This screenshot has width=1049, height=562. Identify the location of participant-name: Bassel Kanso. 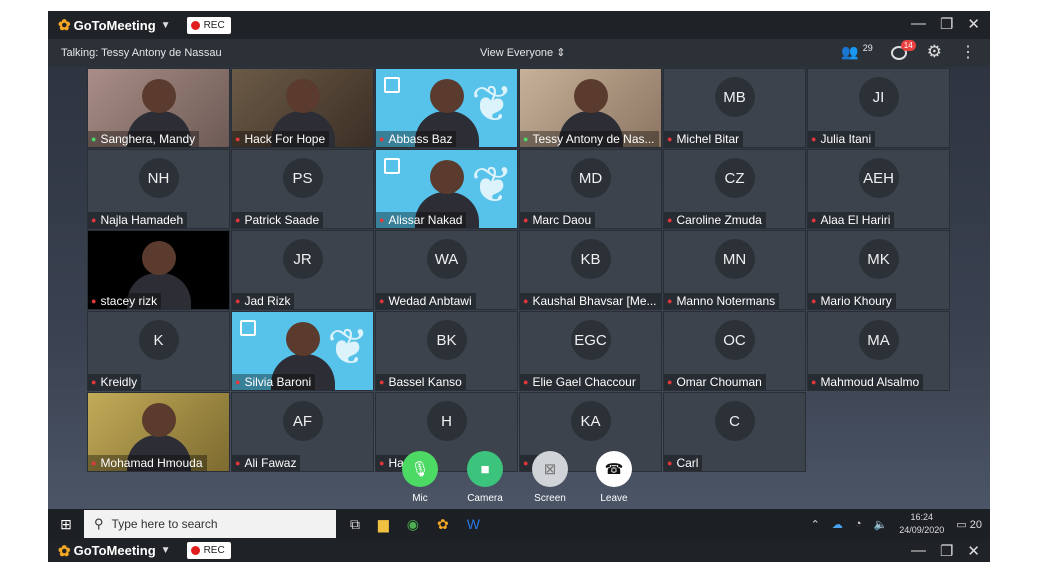
(425, 382).